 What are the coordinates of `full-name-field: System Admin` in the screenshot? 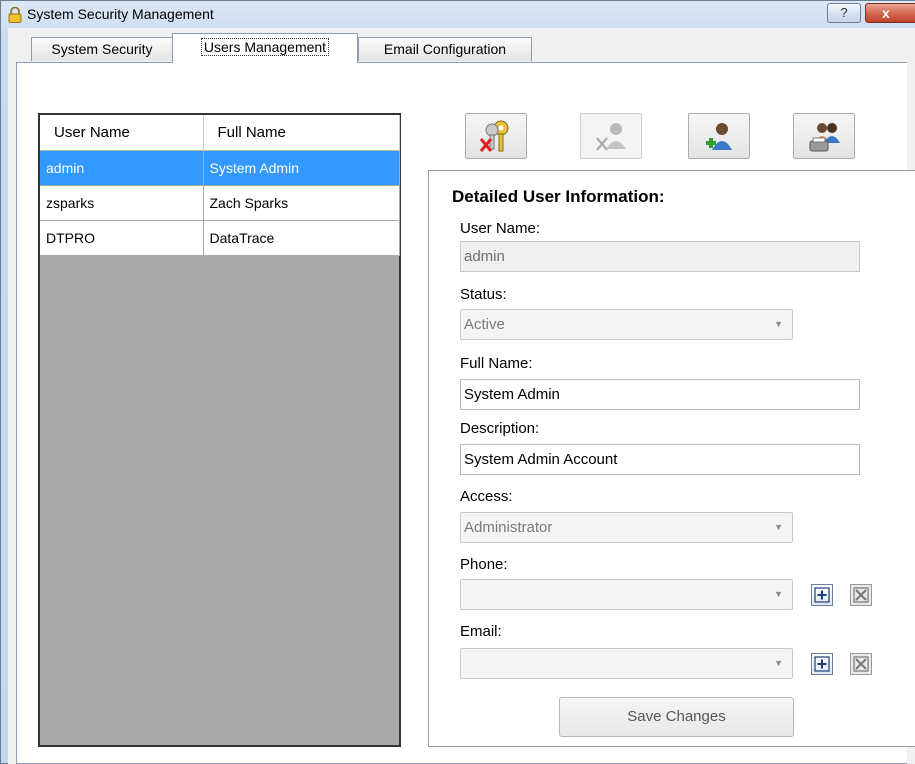 It's located at (660, 394).